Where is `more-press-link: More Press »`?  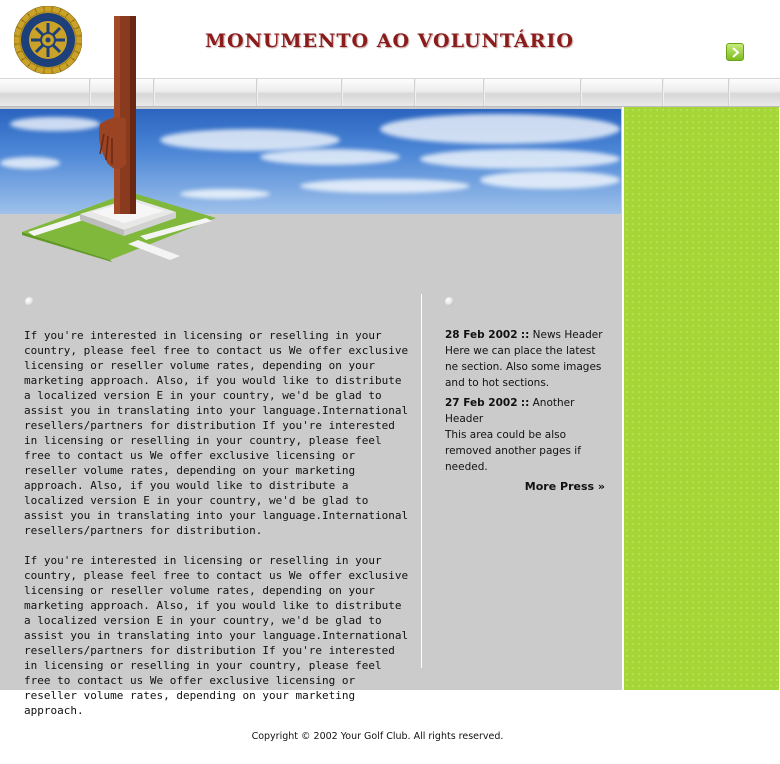 more-press-link: More Press » is located at coordinates (527, 487).